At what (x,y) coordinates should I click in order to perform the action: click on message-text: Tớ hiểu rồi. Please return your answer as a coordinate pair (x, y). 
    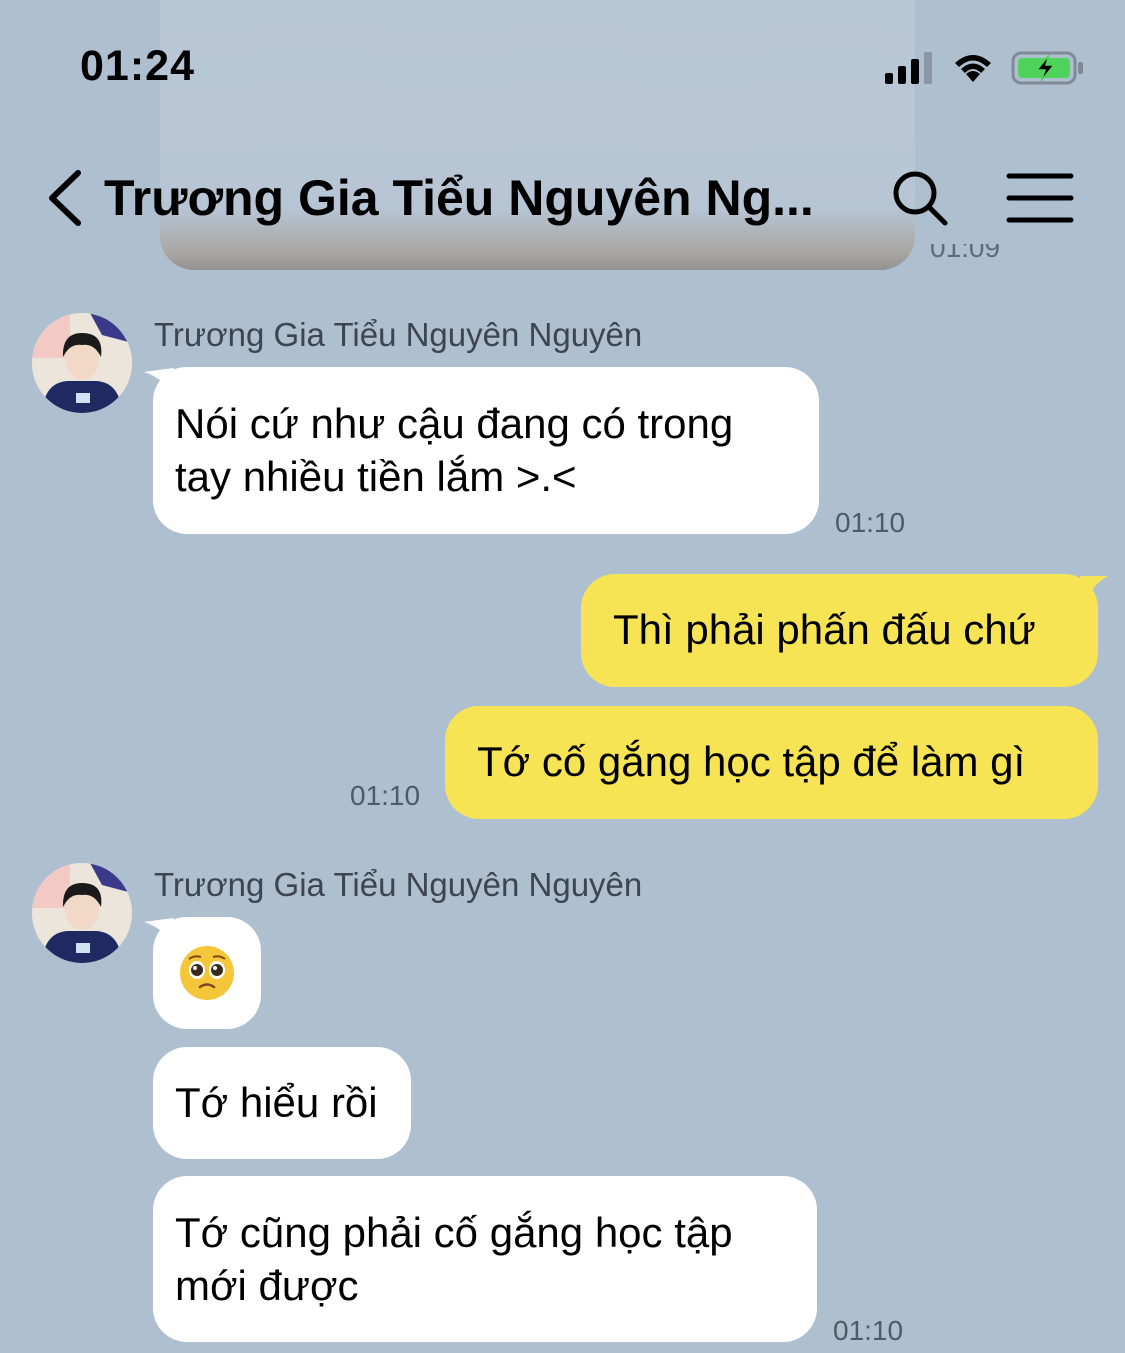
    Looking at the image, I should click on (276, 1102).